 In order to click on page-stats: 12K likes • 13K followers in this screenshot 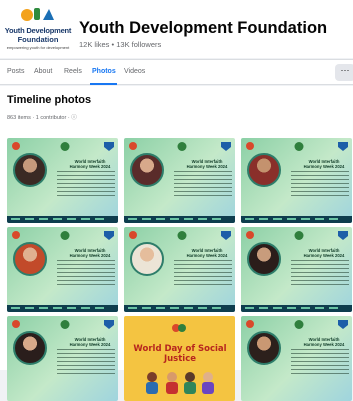, I will do `click(120, 44)`.